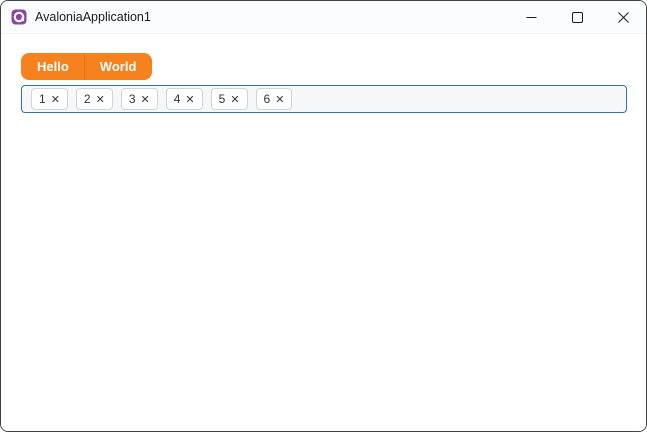 The height and width of the screenshot is (432, 647). I want to click on minimize-icon, so click(531, 17).